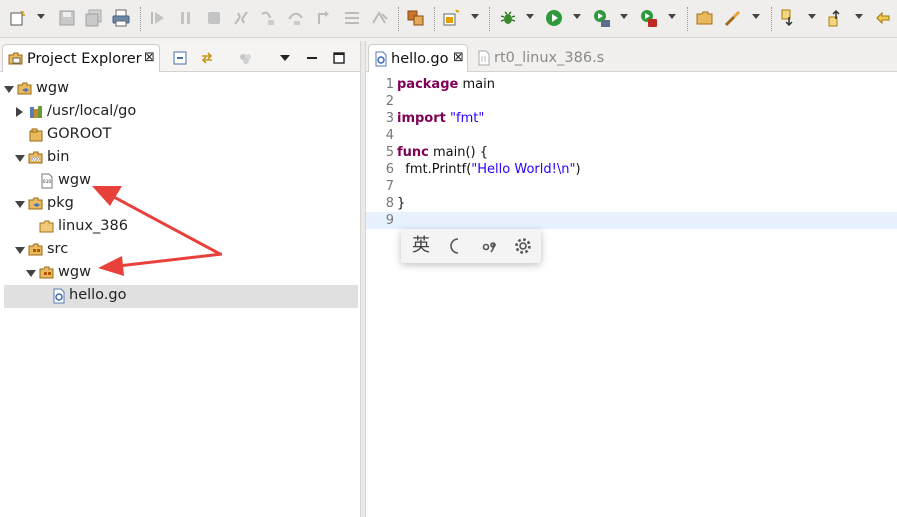 The height and width of the screenshot is (517, 897). Describe the element at coordinates (631, 203) in the screenshot. I see `code-line: 8 }` at that location.